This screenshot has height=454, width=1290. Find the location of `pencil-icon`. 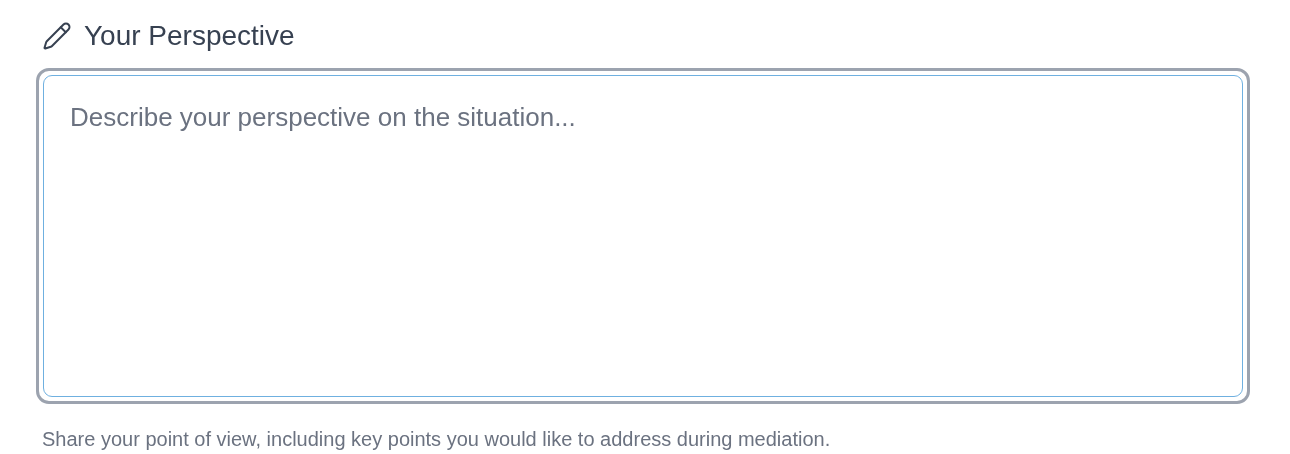

pencil-icon is located at coordinates (57, 36).